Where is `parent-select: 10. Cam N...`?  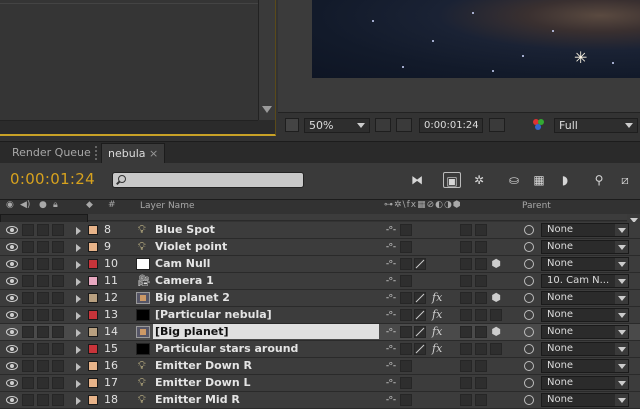 parent-select: 10. Cam N... is located at coordinates (585, 281).